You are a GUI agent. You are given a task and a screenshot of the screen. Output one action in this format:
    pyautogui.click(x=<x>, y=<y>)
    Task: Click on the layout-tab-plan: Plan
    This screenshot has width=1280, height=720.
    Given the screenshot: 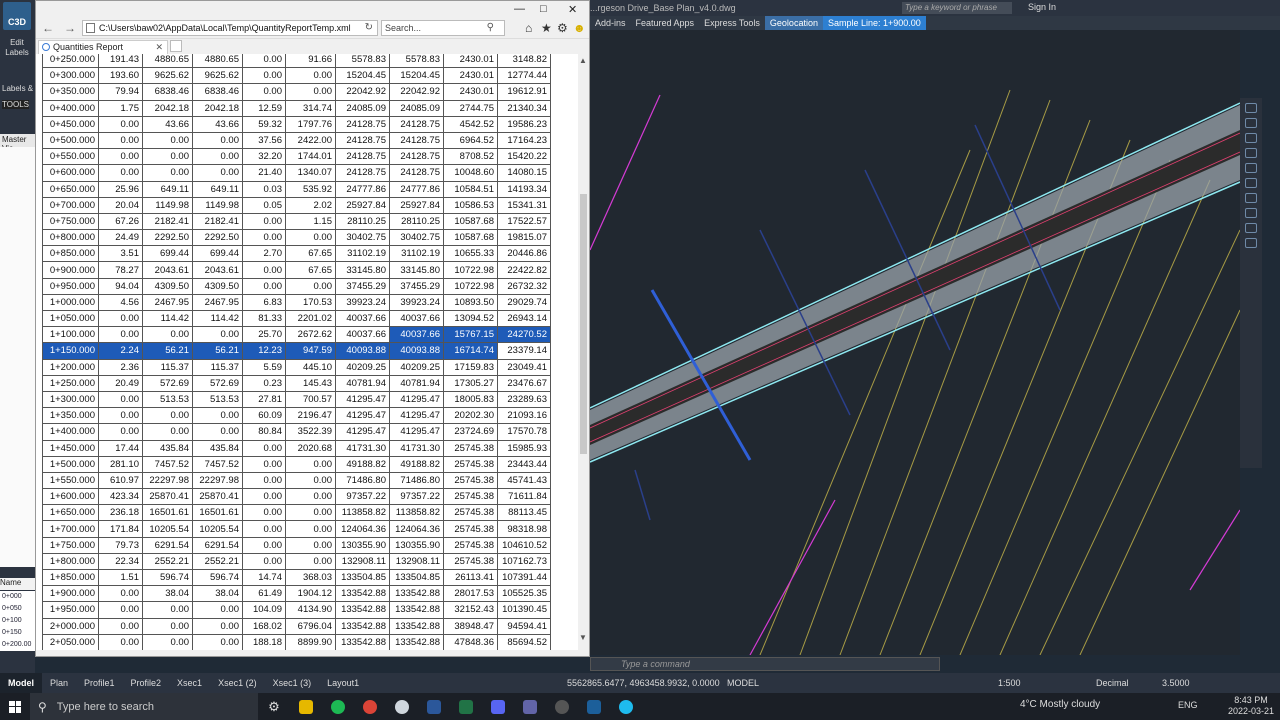 What is the action you would take?
    pyautogui.click(x=59, y=683)
    